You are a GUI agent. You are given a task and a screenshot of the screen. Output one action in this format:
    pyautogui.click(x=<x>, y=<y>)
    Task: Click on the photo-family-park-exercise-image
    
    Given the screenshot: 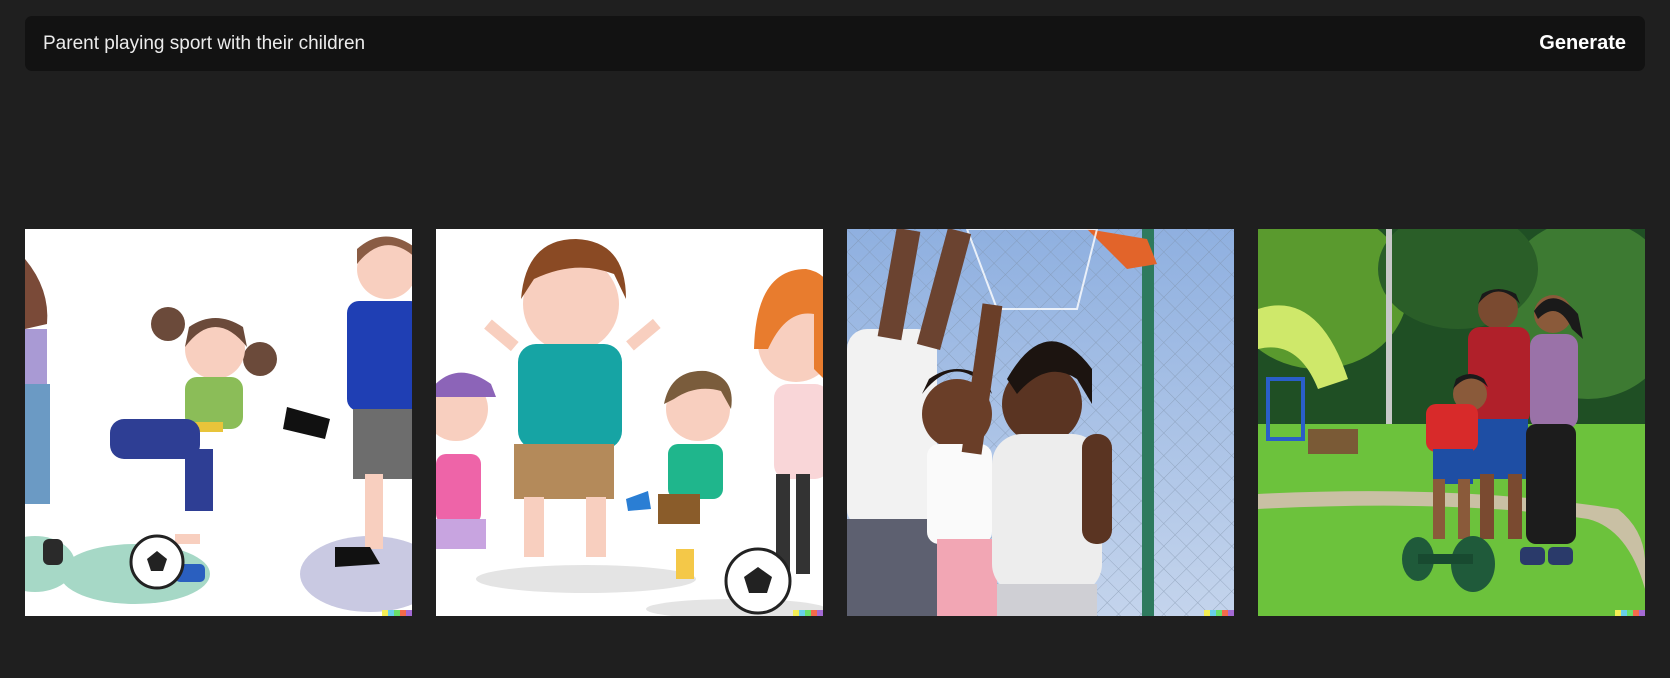 What is the action you would take?
    pyautogui.click(x=1451, y=422)
    